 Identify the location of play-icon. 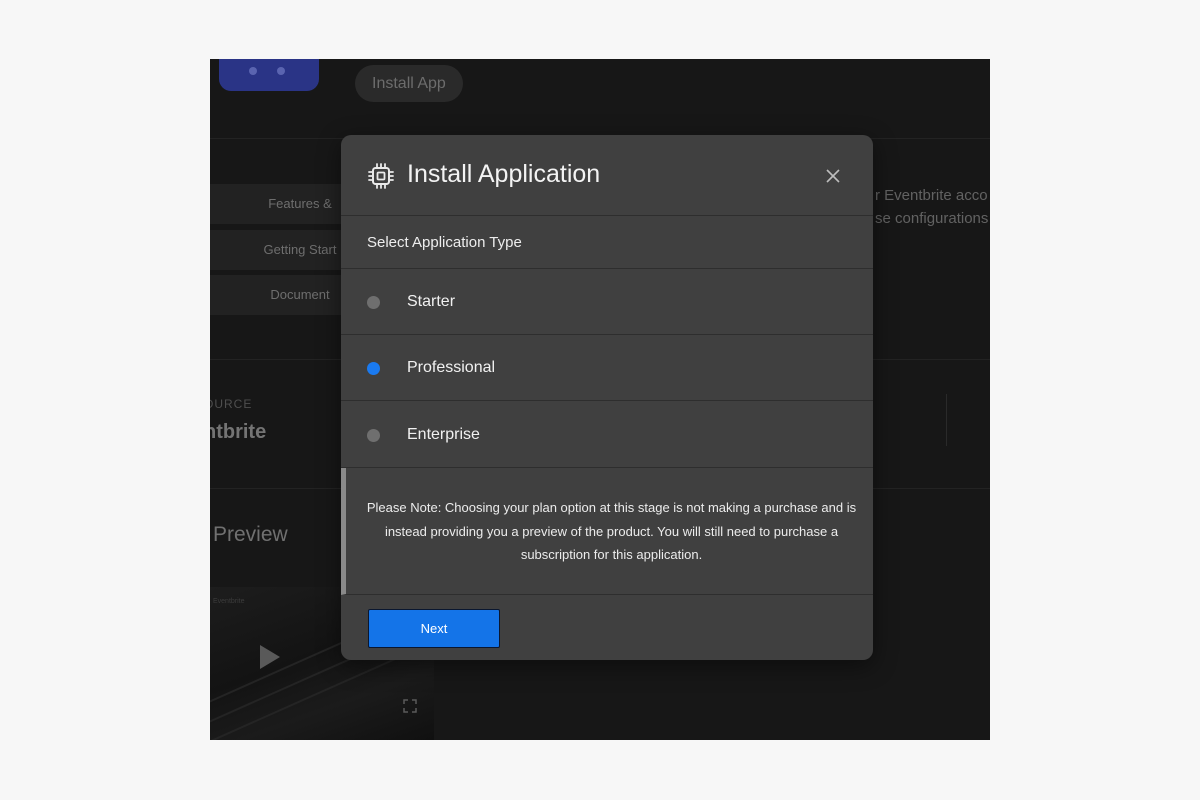
(270, 657).